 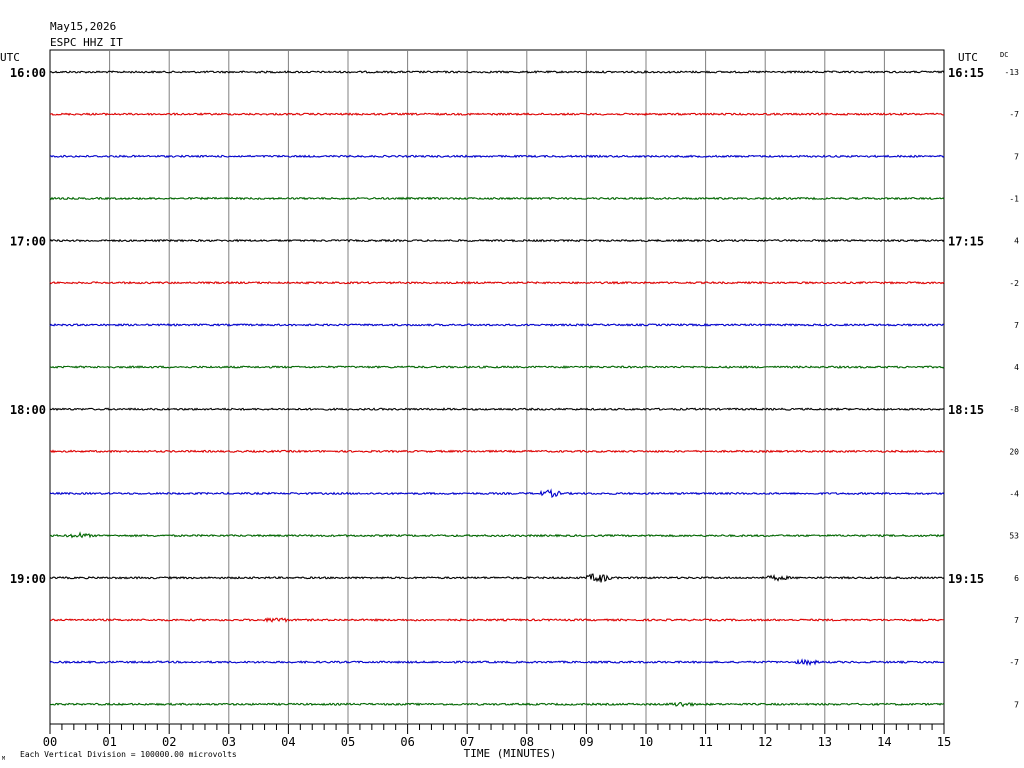 I want to click on dc-offset-label: -13, so click(x=1012, y=72).